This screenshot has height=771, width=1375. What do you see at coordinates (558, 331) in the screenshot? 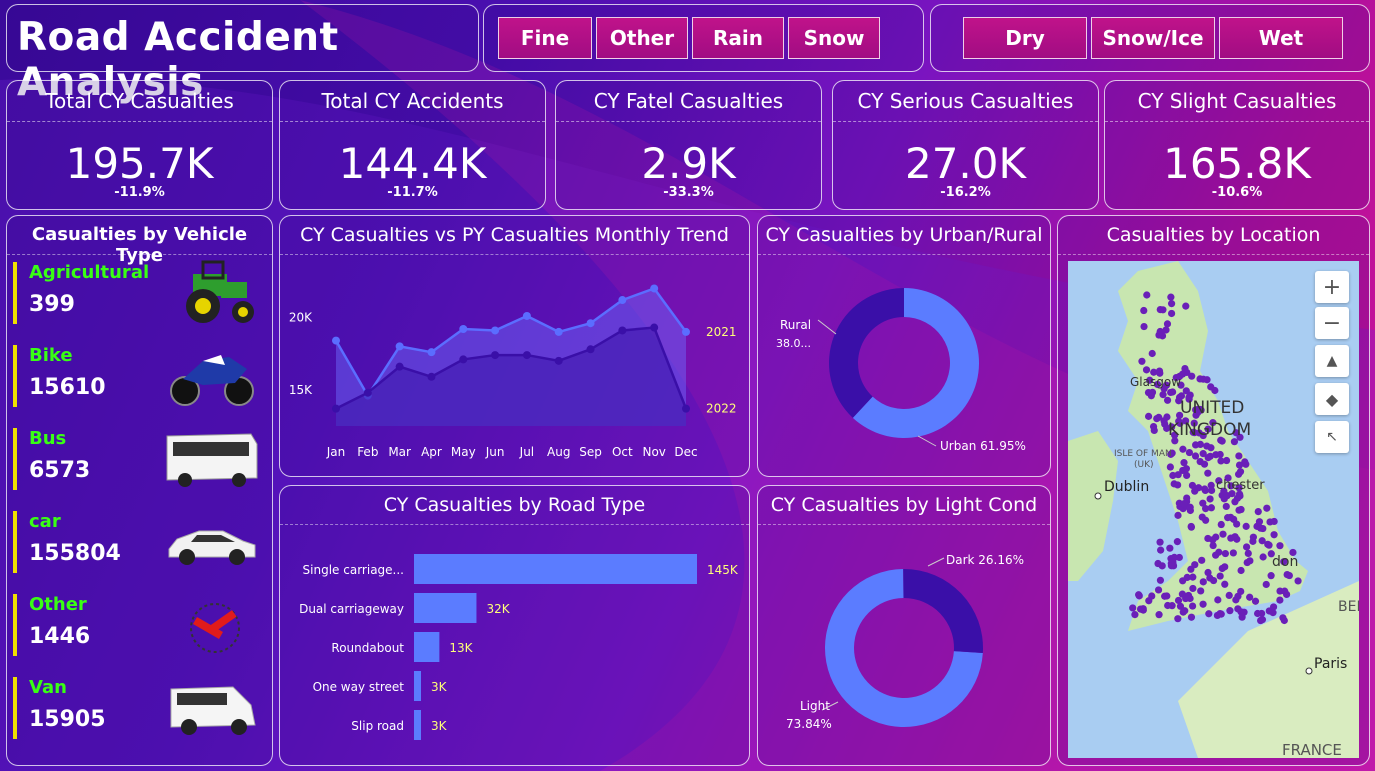
I see `trend-point-2021-Aug` at bounding box center [558, 331].